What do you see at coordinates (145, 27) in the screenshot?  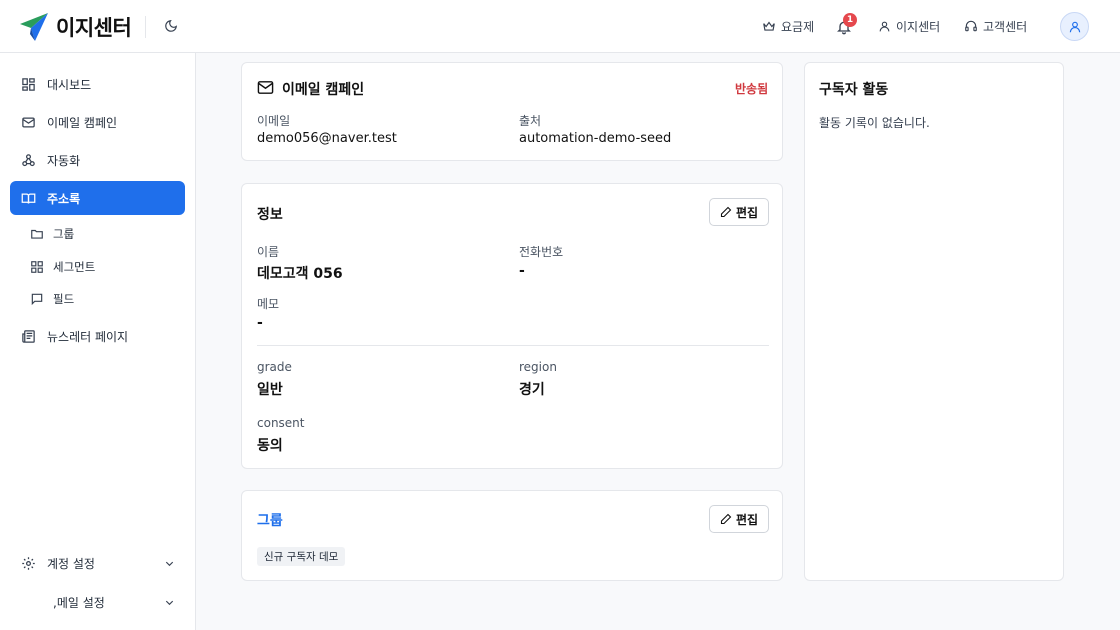 I see `header-divider` at bounding box center [145, 27].